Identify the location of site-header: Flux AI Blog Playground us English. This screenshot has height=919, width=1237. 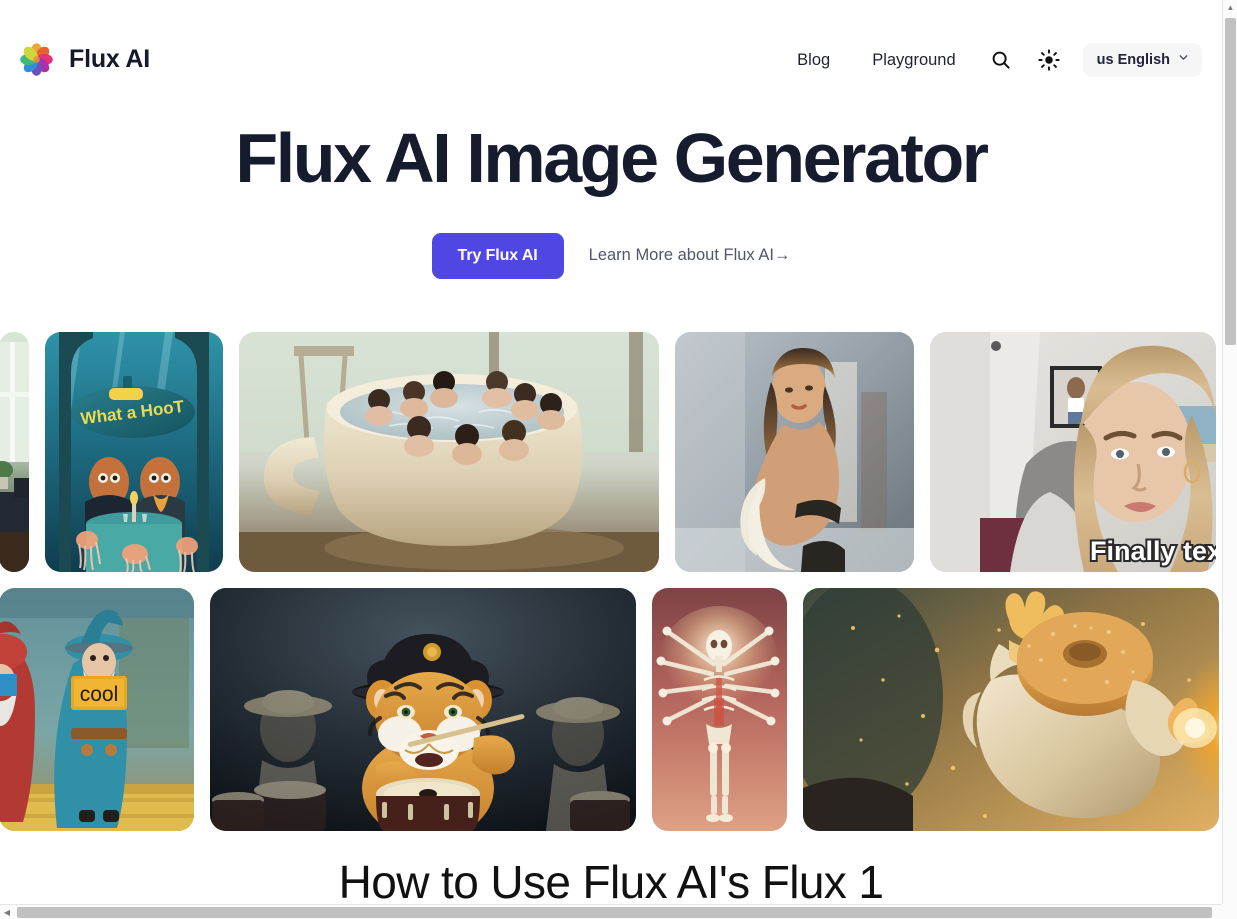
(611, 56).